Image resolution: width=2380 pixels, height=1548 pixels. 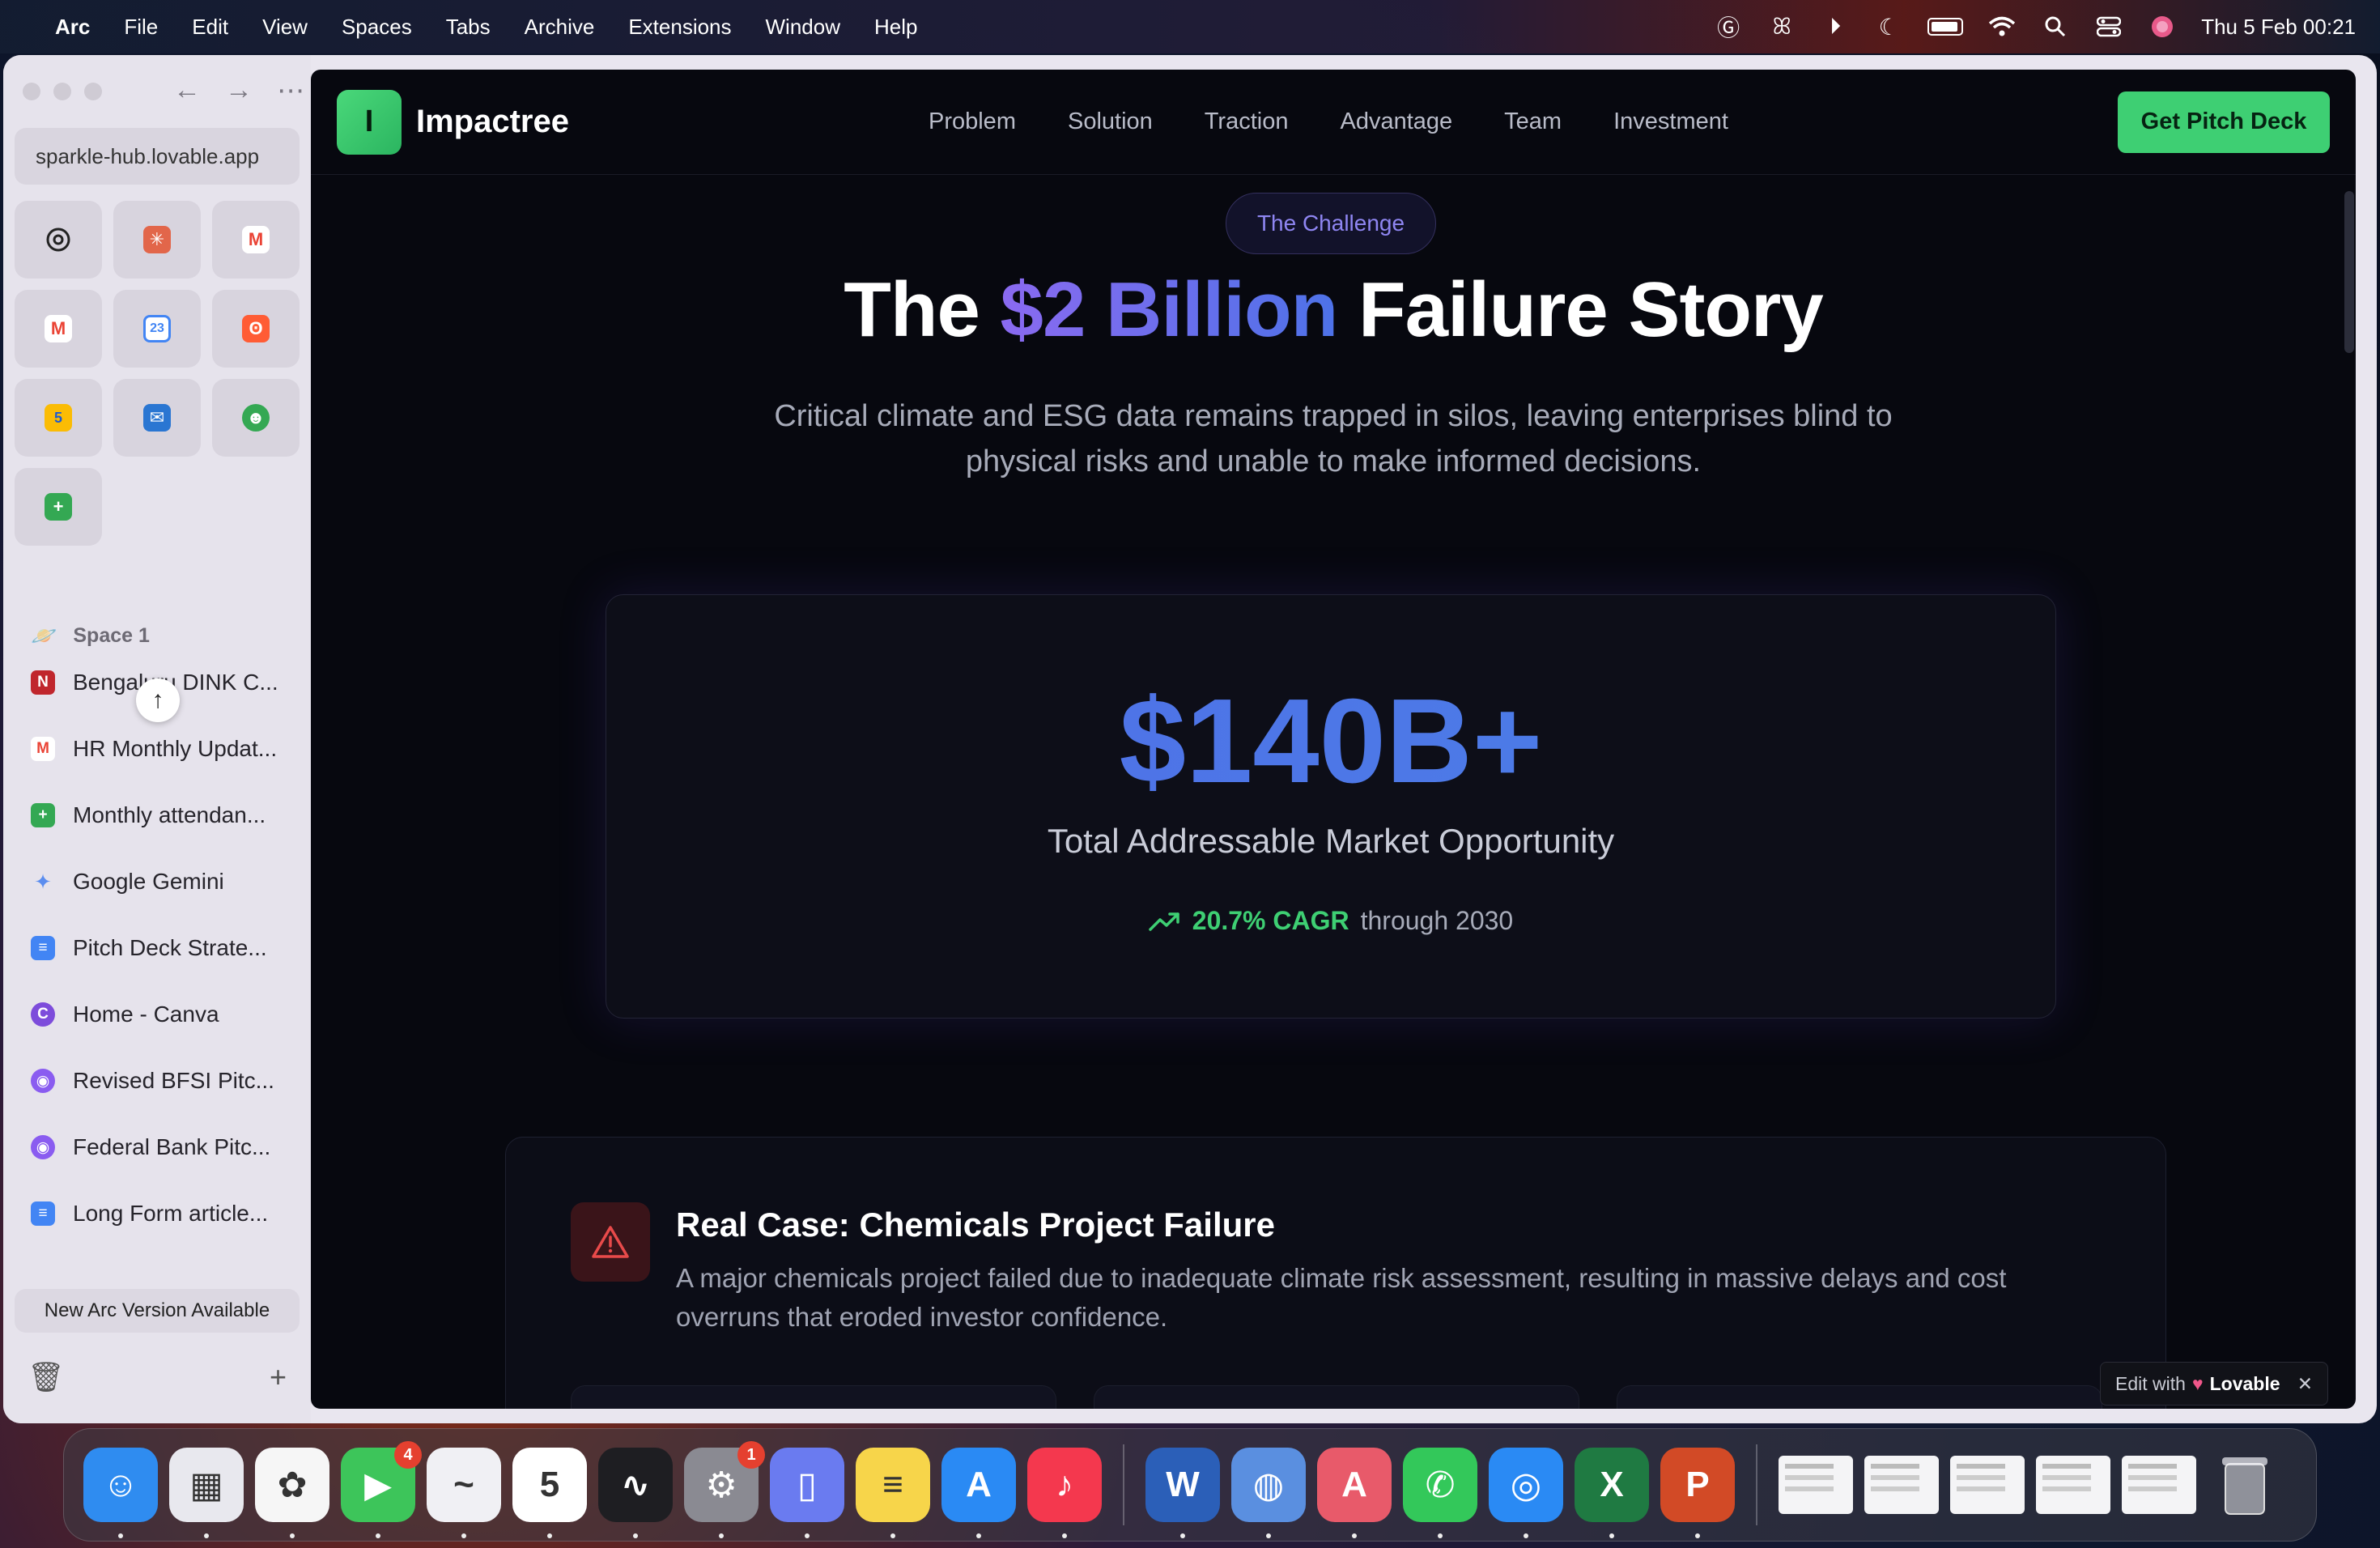 What do you see at coordinates (2305, 1384) in the screenshot?
I see `close-icon: ✕` at bounding box center [2305, 1384].